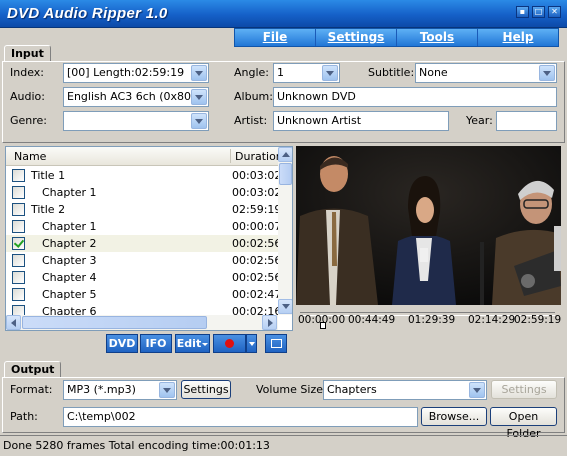  I want to click on record-dropdown-button, so click(251, 343).